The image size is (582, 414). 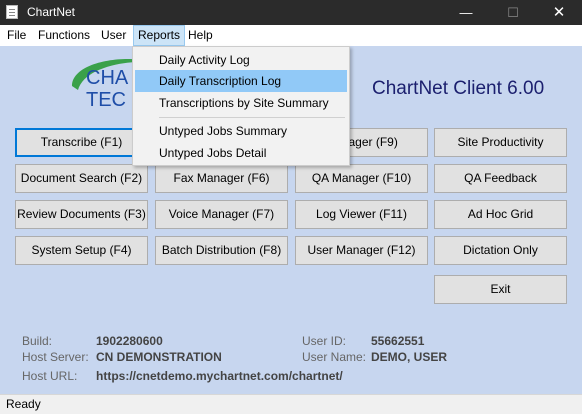 I want to click on menu-functions: Functions, so click(x=64, y=35).